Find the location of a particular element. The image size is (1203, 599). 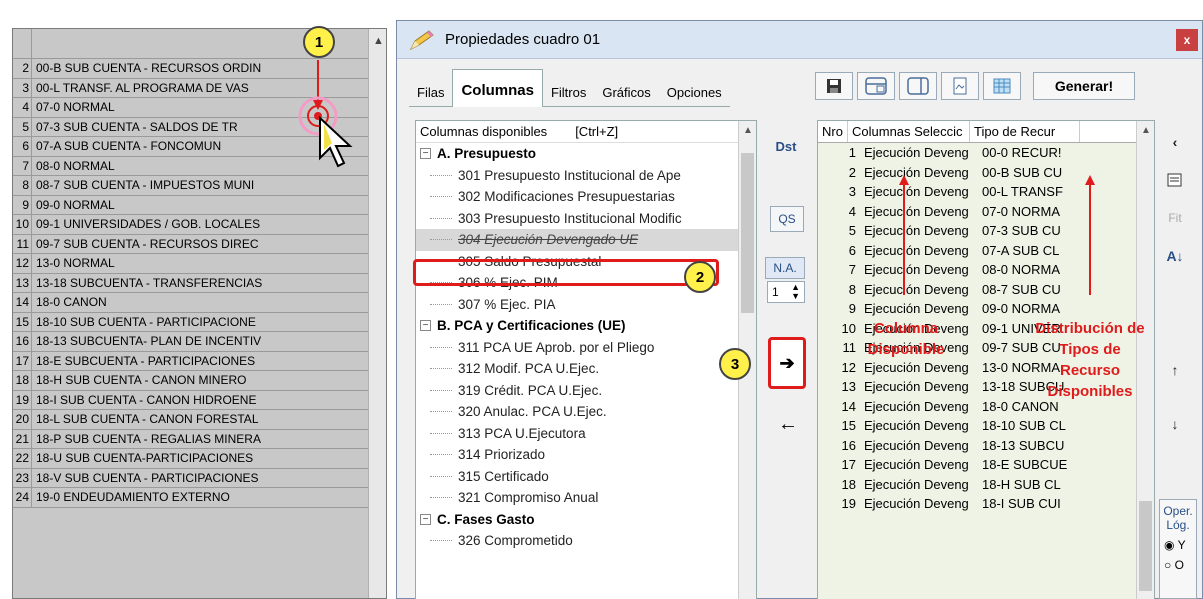

add-column-button: ➔ is located at coordinates (787, 363).